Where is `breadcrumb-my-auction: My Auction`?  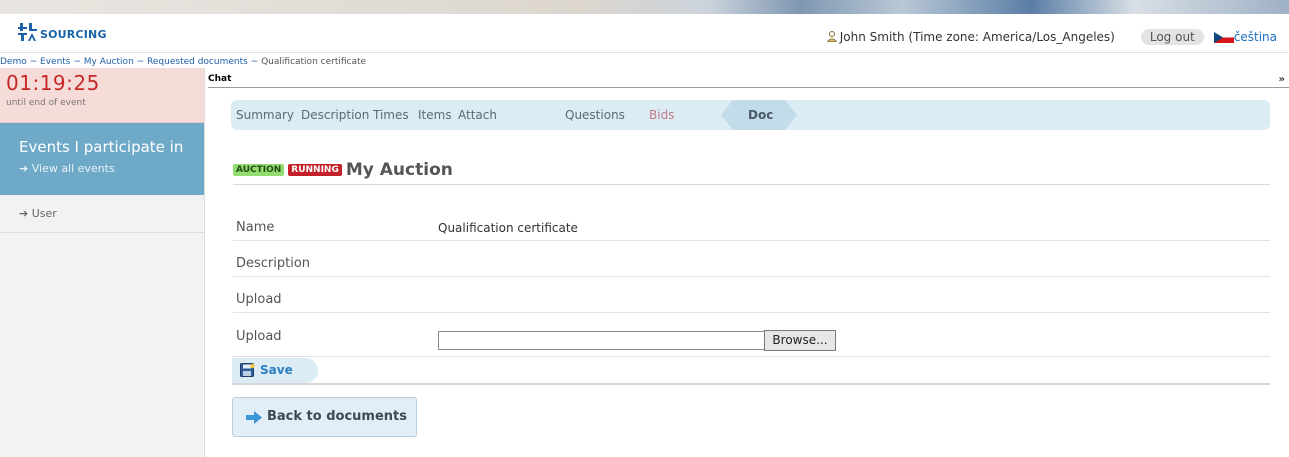
breadcrumb-my-auction: My Auction is located at coordinates (109, 62).